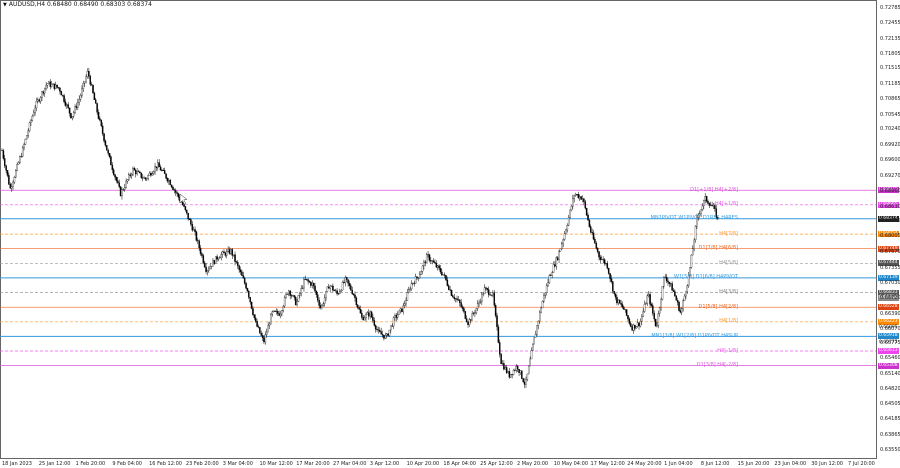  I want to click on y-tick-label: 0.66720, so click(890, 297).